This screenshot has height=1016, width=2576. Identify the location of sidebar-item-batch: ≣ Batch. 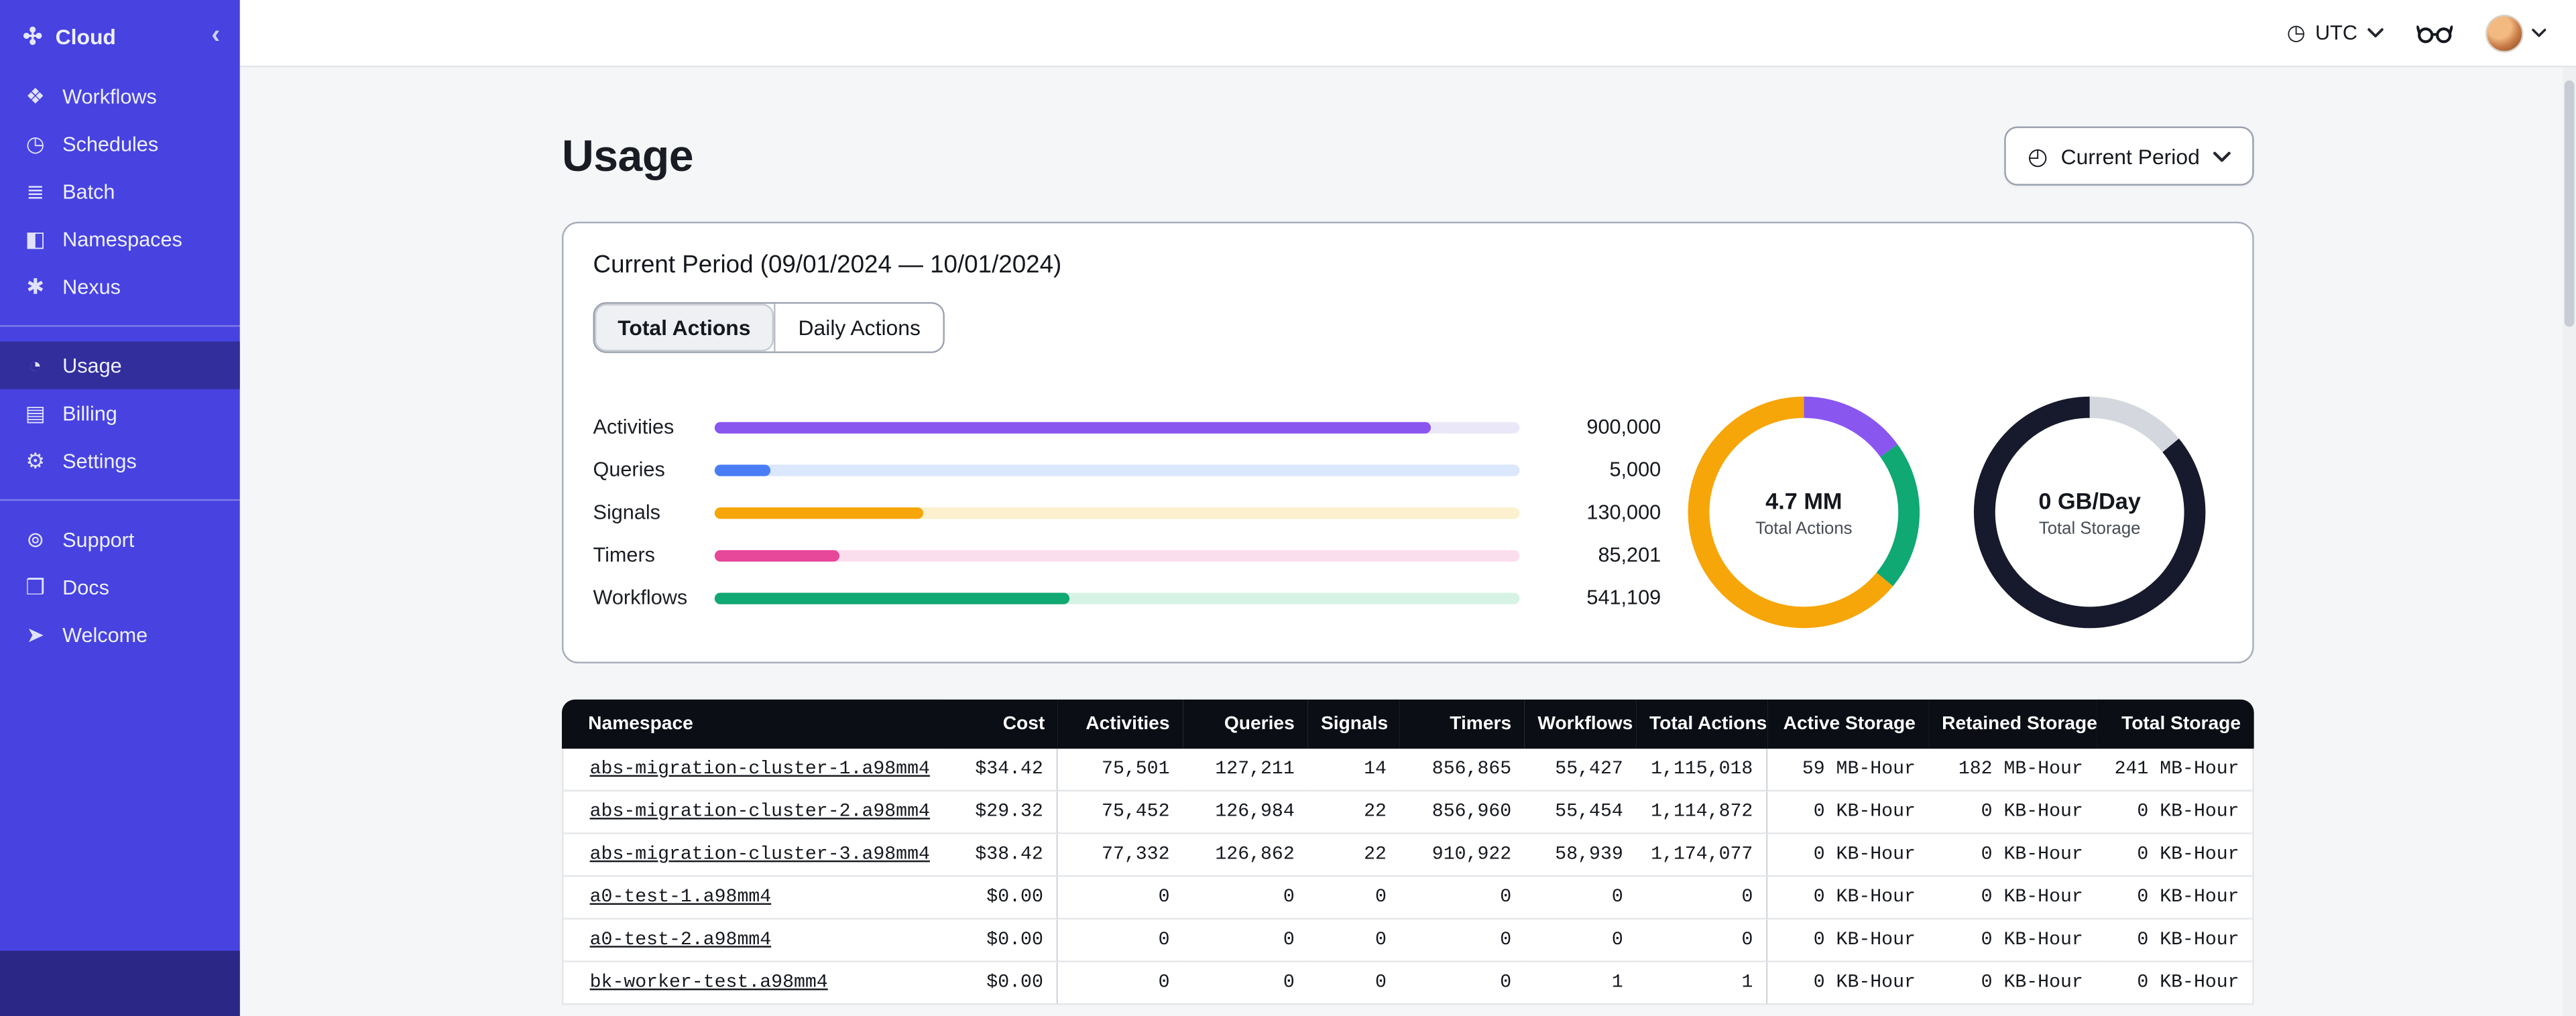
(120, 191).